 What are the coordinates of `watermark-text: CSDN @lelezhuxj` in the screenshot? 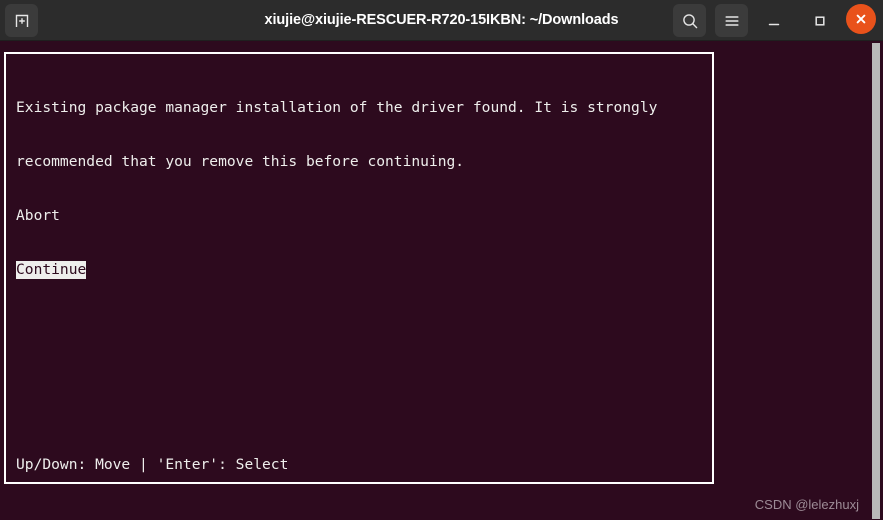 It's located at (806, 504).